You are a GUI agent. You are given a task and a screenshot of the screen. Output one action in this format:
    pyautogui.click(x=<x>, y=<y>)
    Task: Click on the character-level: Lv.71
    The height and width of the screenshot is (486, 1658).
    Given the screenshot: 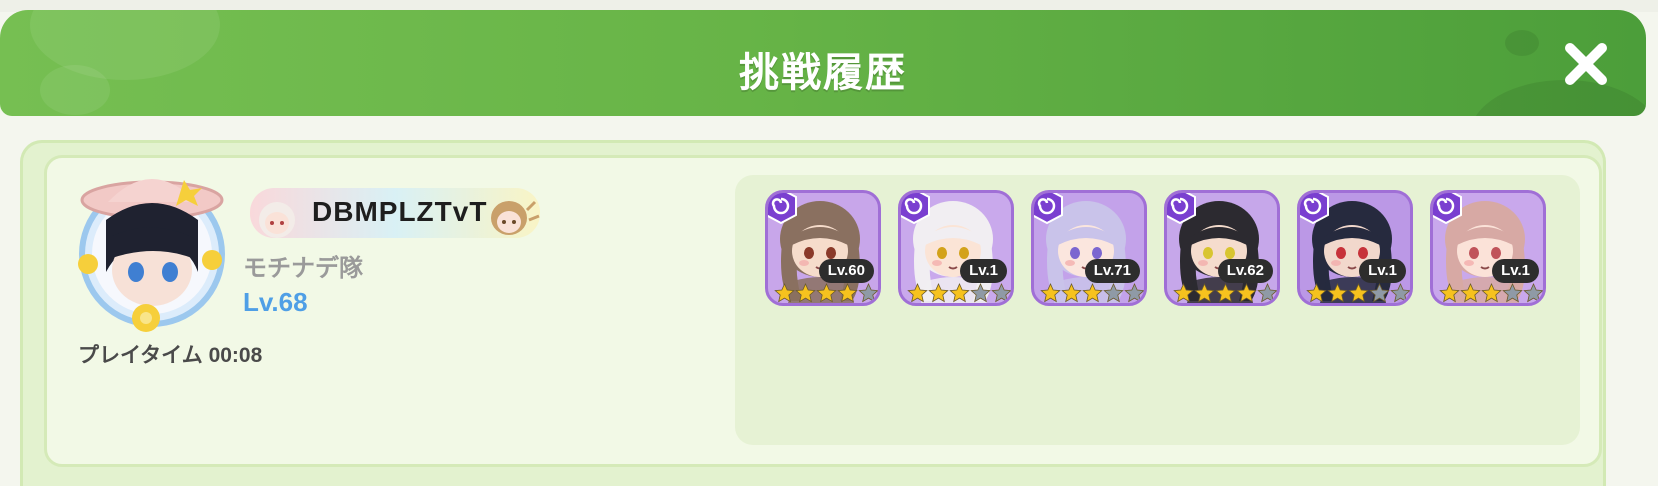 What is the action you would take?
    pyautogui.click(x=1112, y=271)
    